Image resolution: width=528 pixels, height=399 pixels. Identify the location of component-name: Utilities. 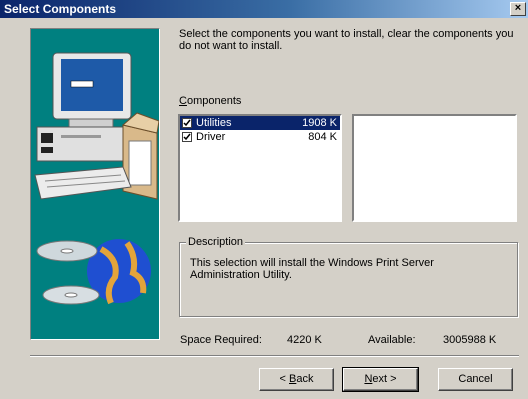
(214, 123).